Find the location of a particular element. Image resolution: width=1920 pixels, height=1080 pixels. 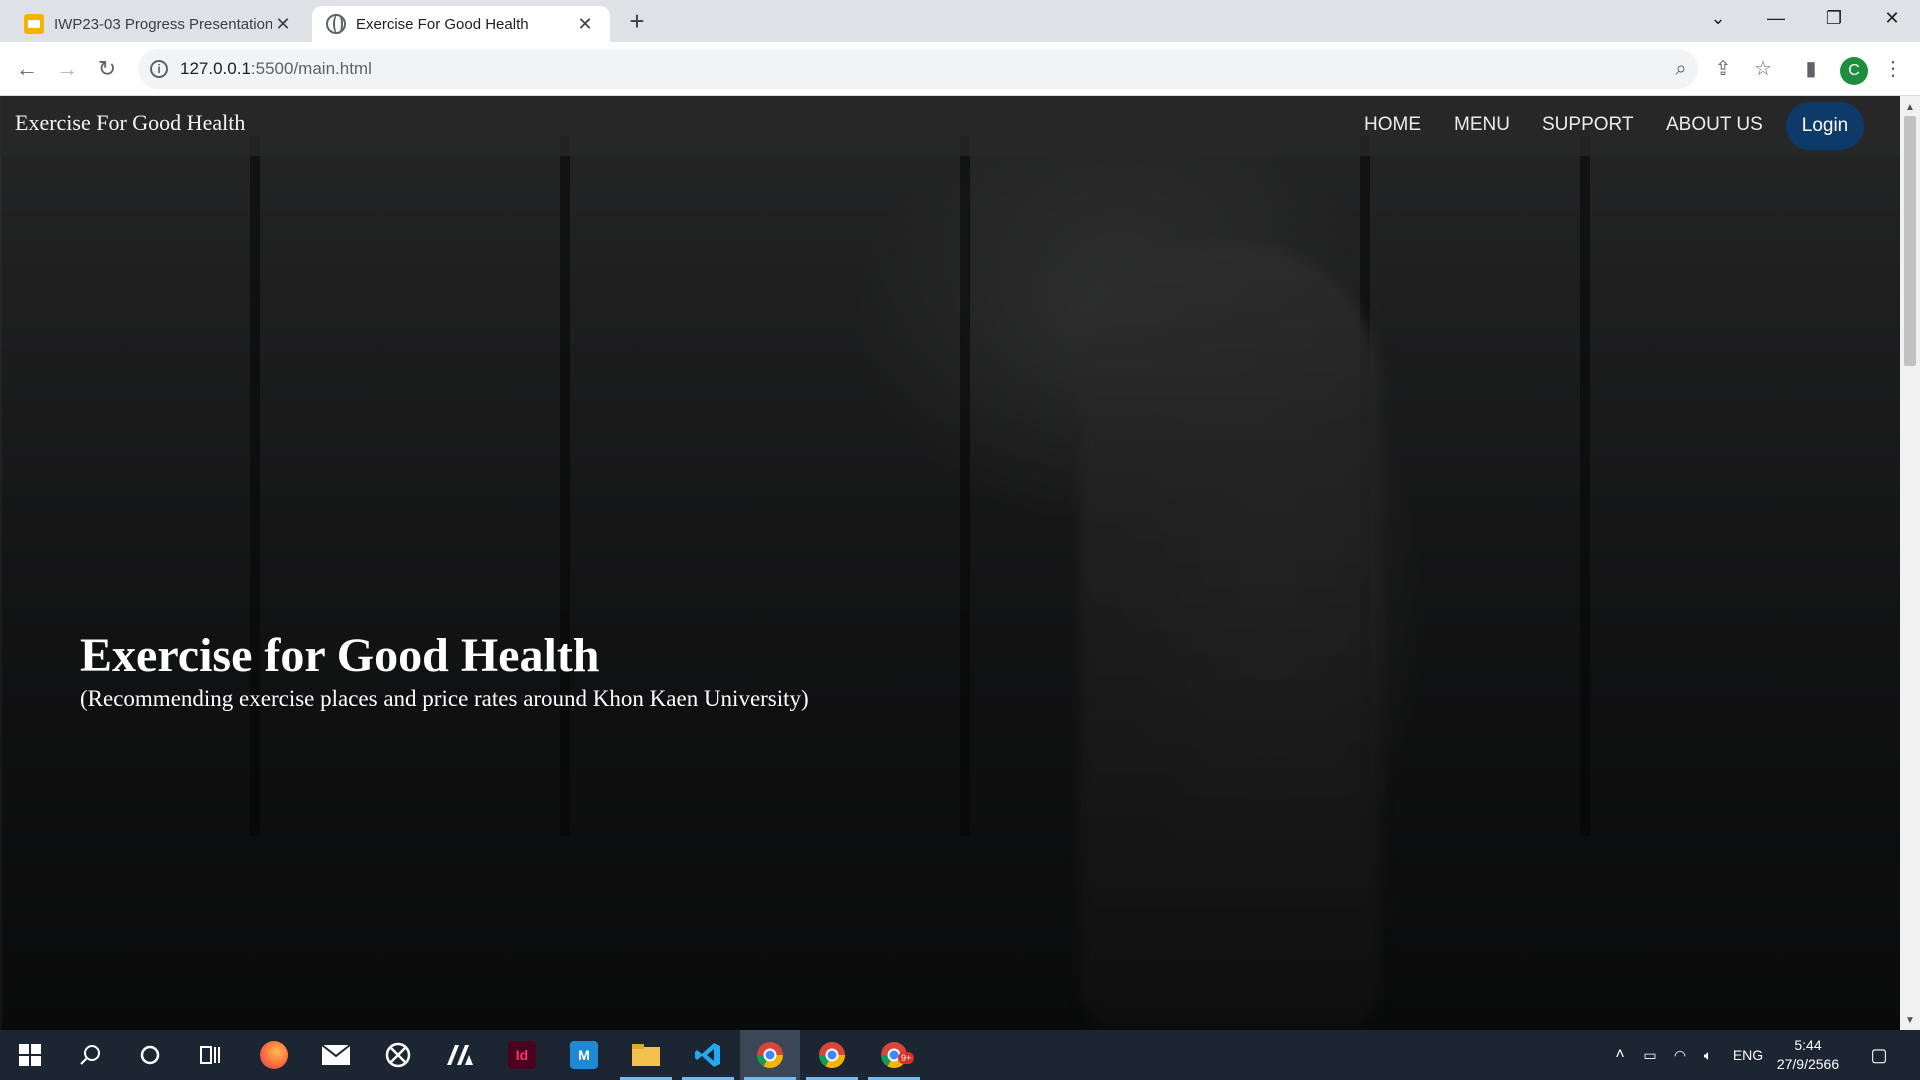

notification-center-icon: ▢ is located at coordinates (1879, 1055).